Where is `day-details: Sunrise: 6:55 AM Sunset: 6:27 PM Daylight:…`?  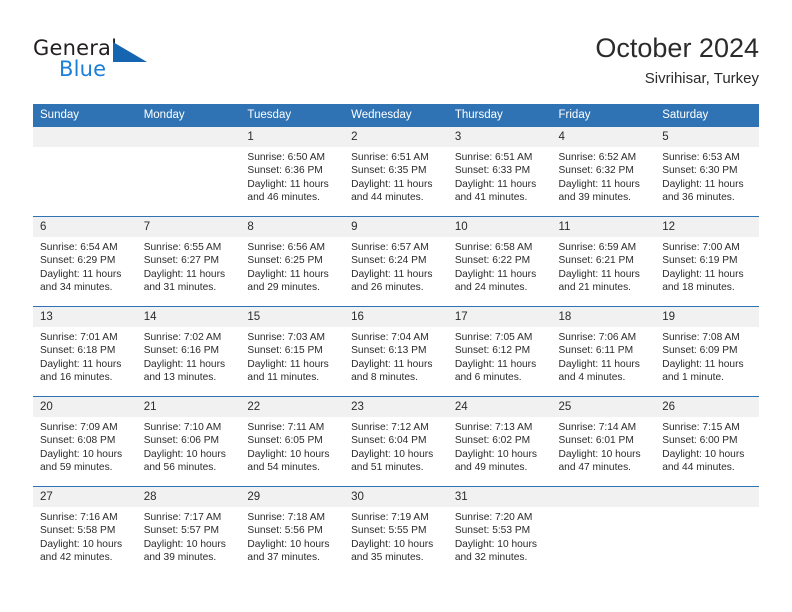
day-details: Sunrise: 6:55 AM Sunset: 6:27 PM Daylight:… is located at coordinates (189, 265).